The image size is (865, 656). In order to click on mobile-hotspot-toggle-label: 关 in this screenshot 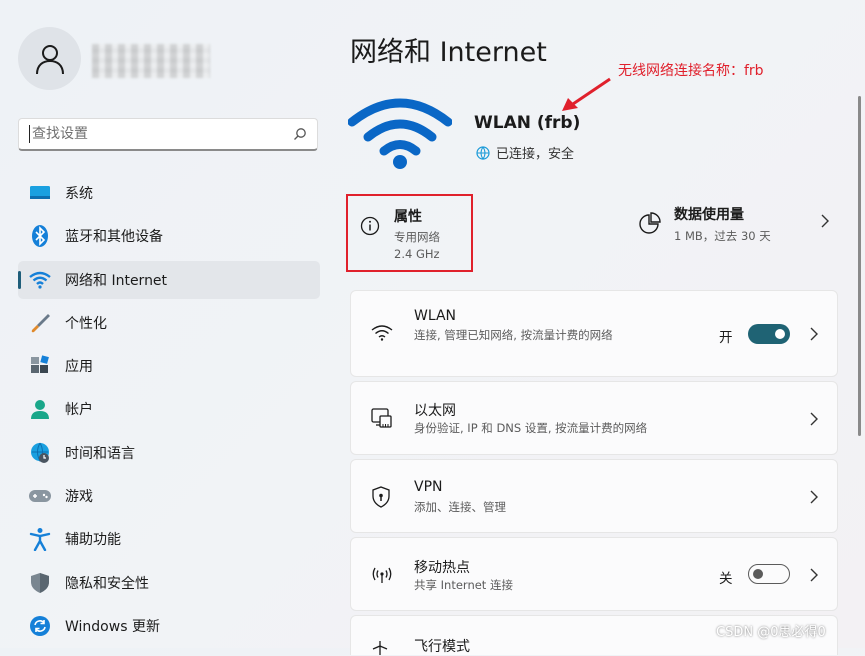, I will do `click(726, 579)`.